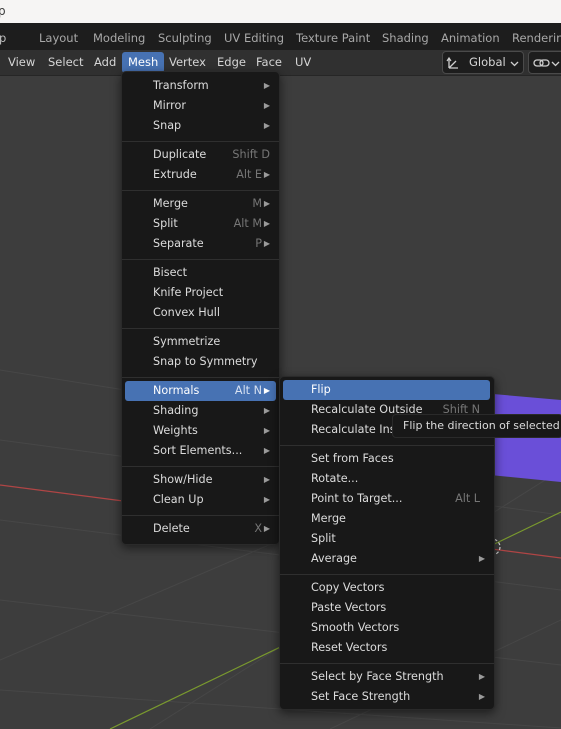 The width and height of the screenshot is (561, 729). Describe the element at coordinates (200, 451) in the screenshot. I see `mesh-menu-sort-elements: Sort Elements... ▶` at that location.